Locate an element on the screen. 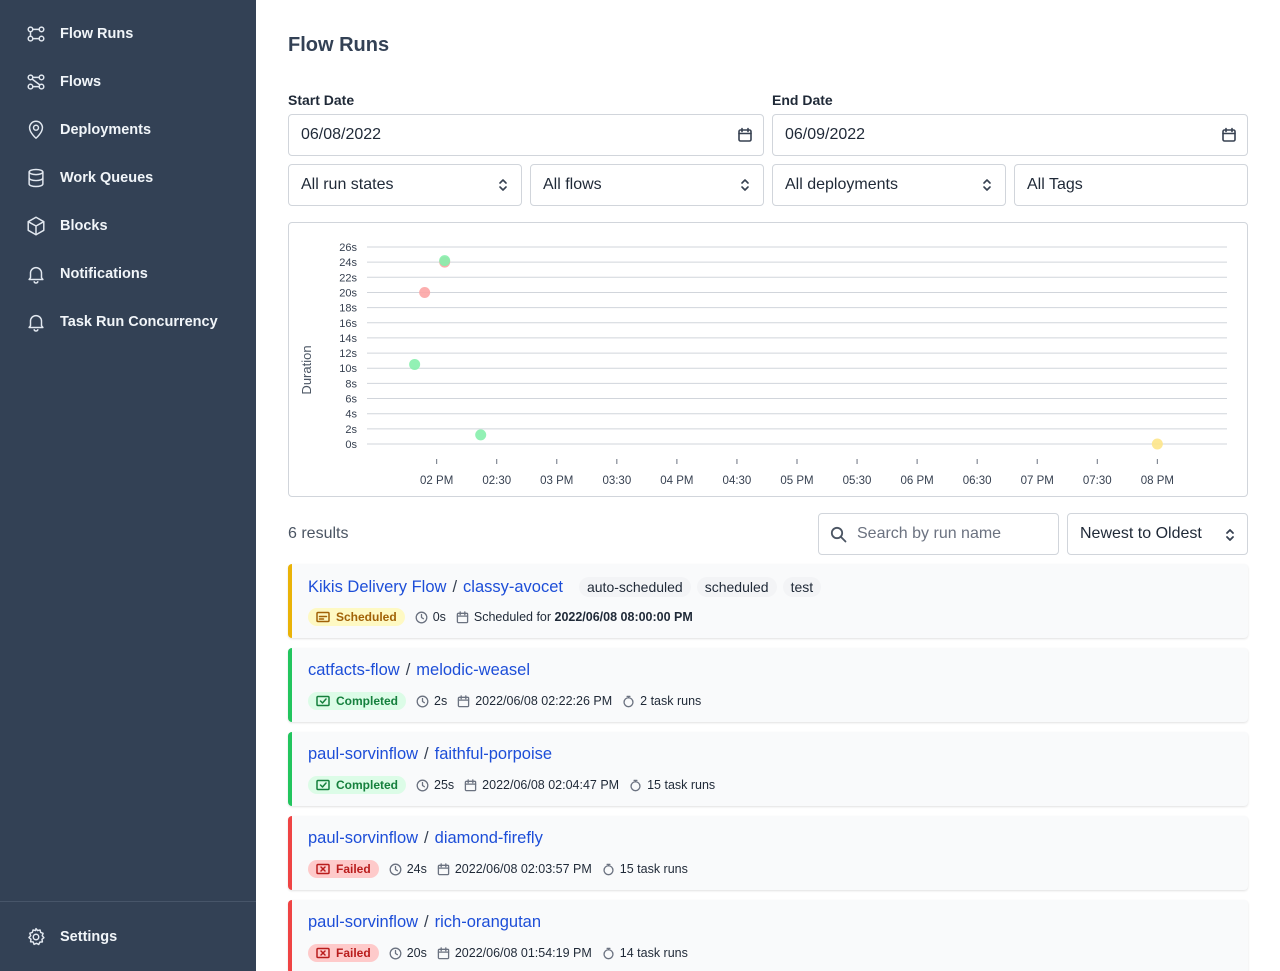  end-date-input: 06/09/2022 is located at coordinates (1010, 135).